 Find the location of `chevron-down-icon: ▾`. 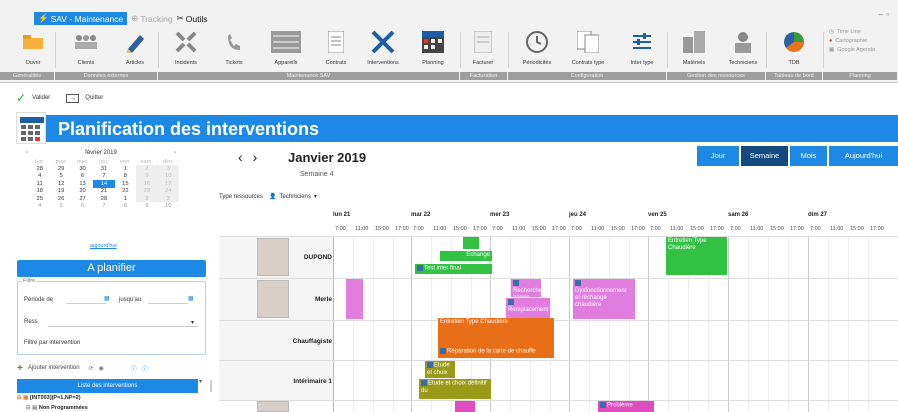

chevron-down-icon: ▾ is located at coordinates (192, 322).